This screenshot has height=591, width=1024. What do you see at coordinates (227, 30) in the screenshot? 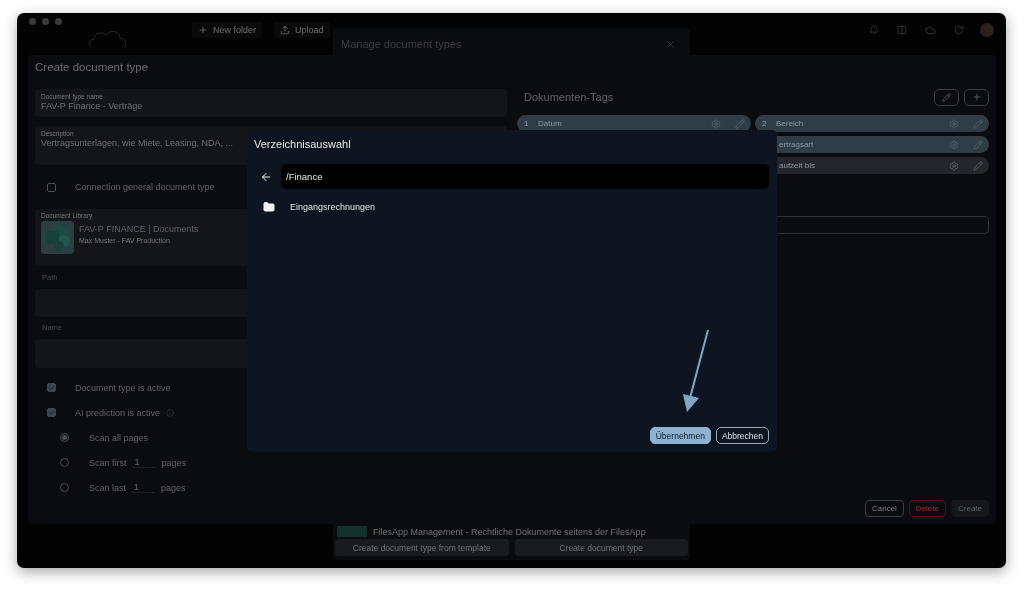
I see `toolbar-button: New folder` at bounding box center [227, 30].